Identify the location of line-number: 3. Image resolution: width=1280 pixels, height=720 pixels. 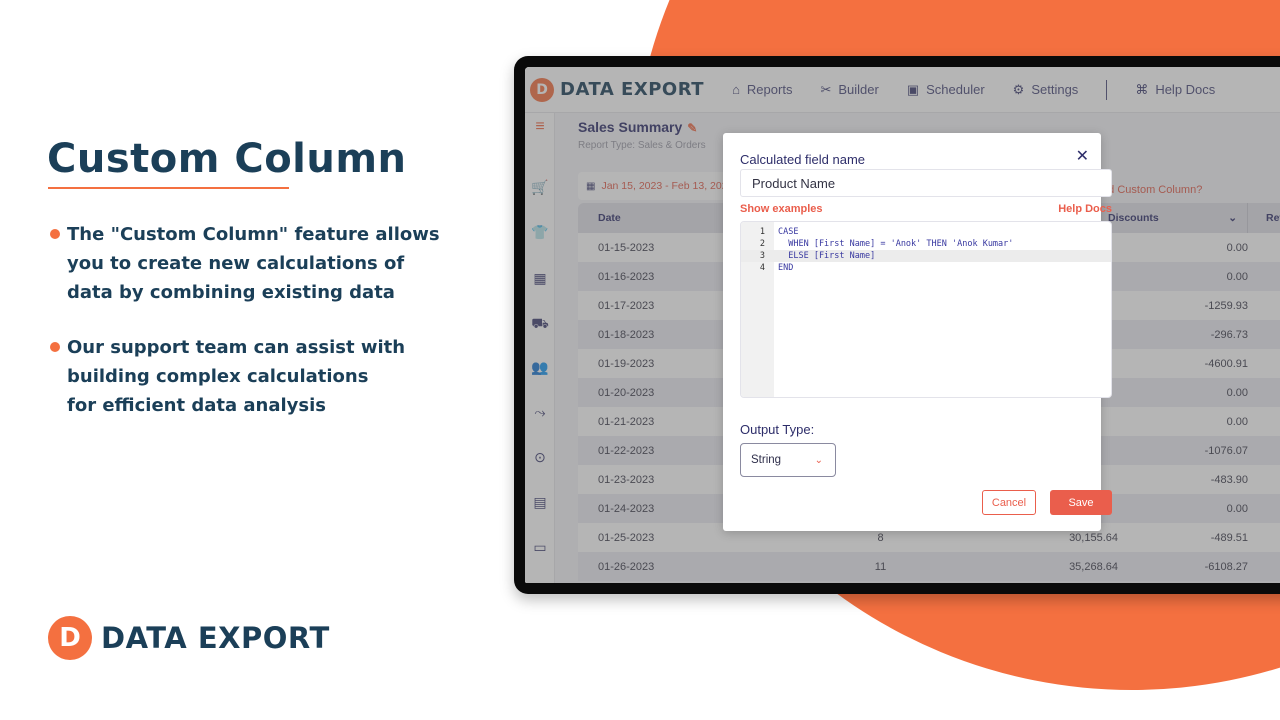
(762, 256).